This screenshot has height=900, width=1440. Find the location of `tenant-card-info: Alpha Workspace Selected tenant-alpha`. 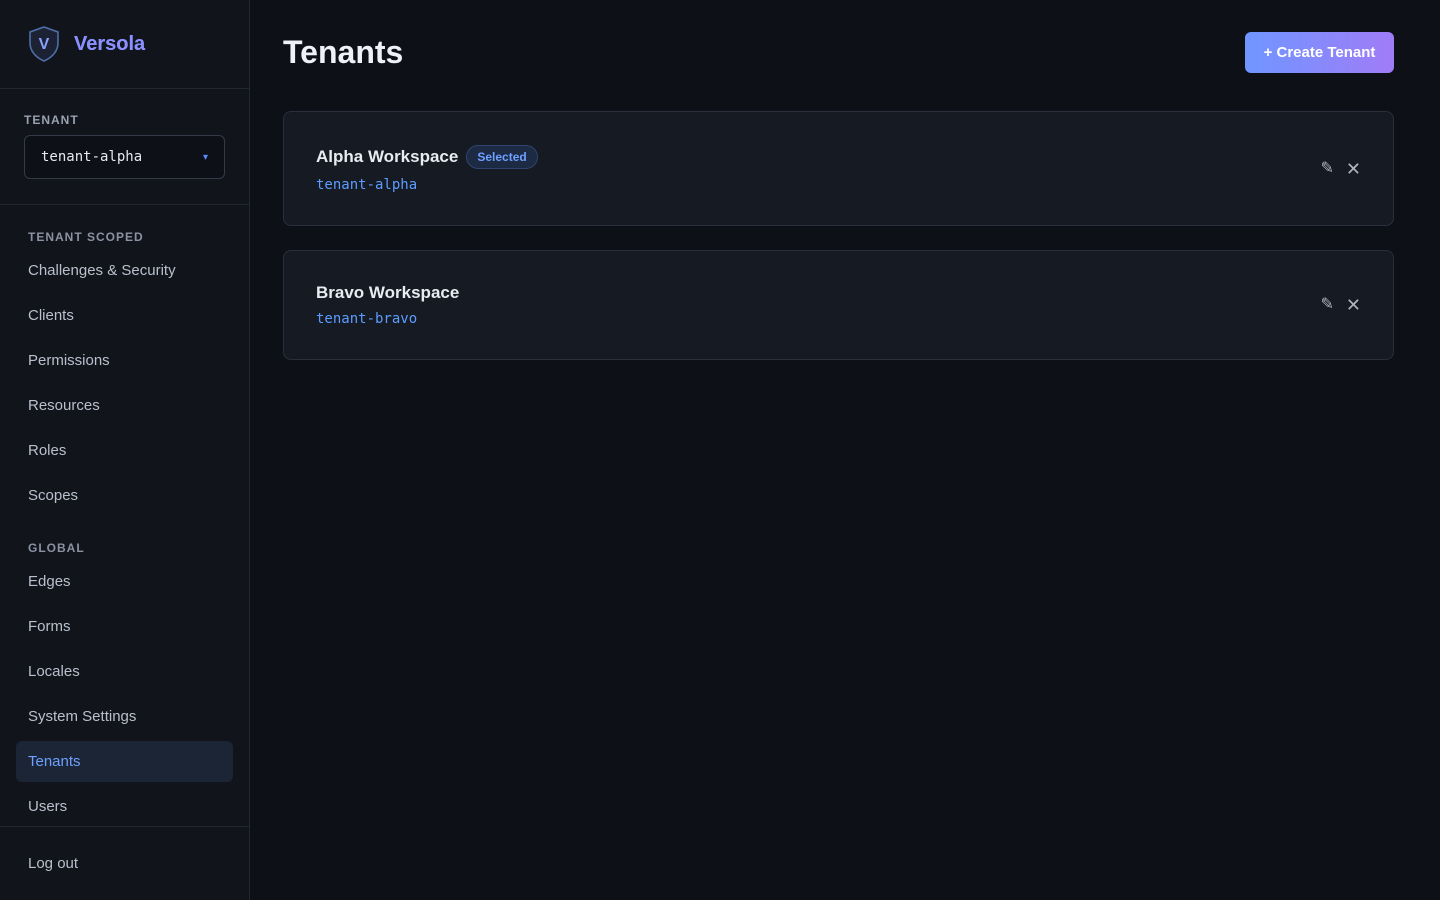

tenant-card-info: Alpha Workspace Selected tenant-alpha is located at coordinates (427, 168).